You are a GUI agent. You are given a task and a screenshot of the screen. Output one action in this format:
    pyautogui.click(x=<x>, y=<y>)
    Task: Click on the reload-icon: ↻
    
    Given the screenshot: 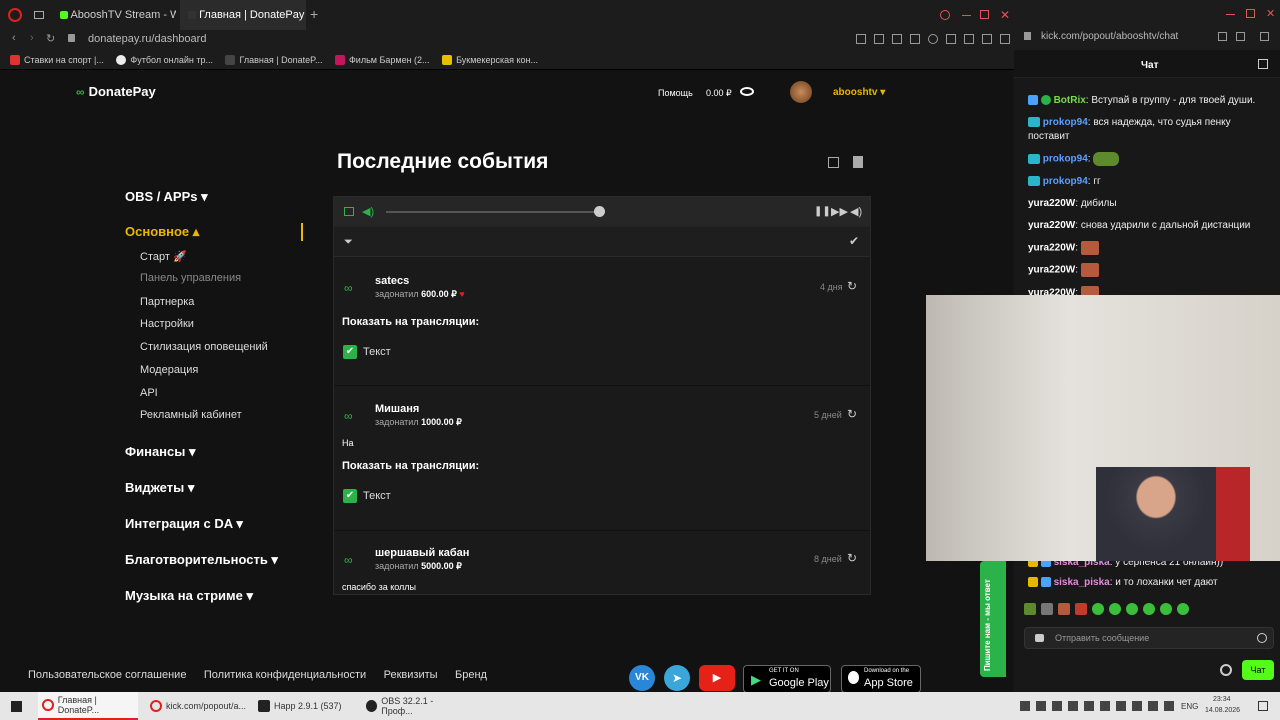 What is the action you would take?
    pyautogui.click(x=50, y=38)
    